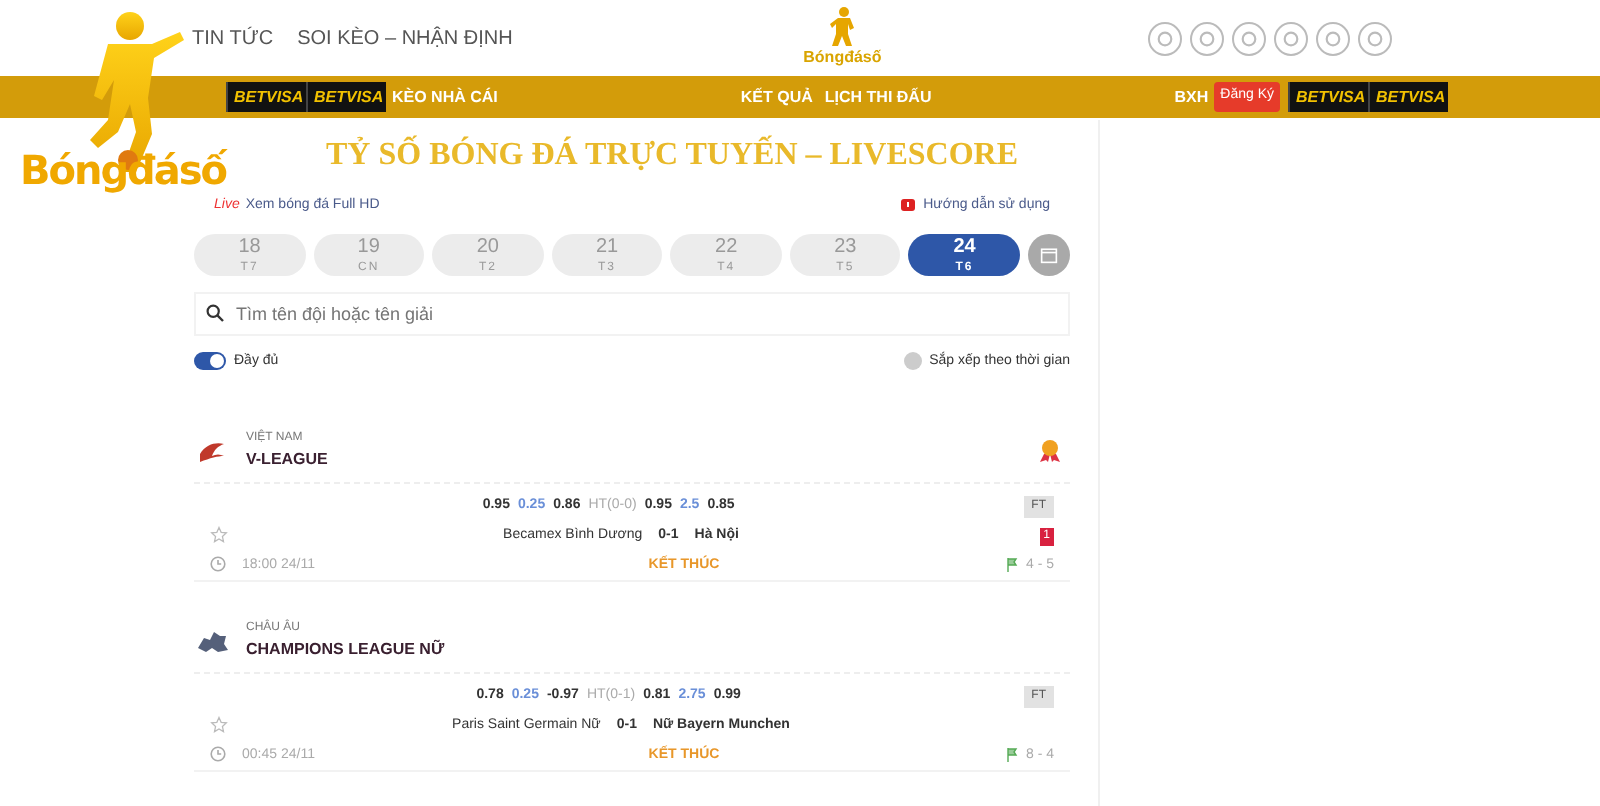  I want to click on calendar-button, so click(1049, 254).